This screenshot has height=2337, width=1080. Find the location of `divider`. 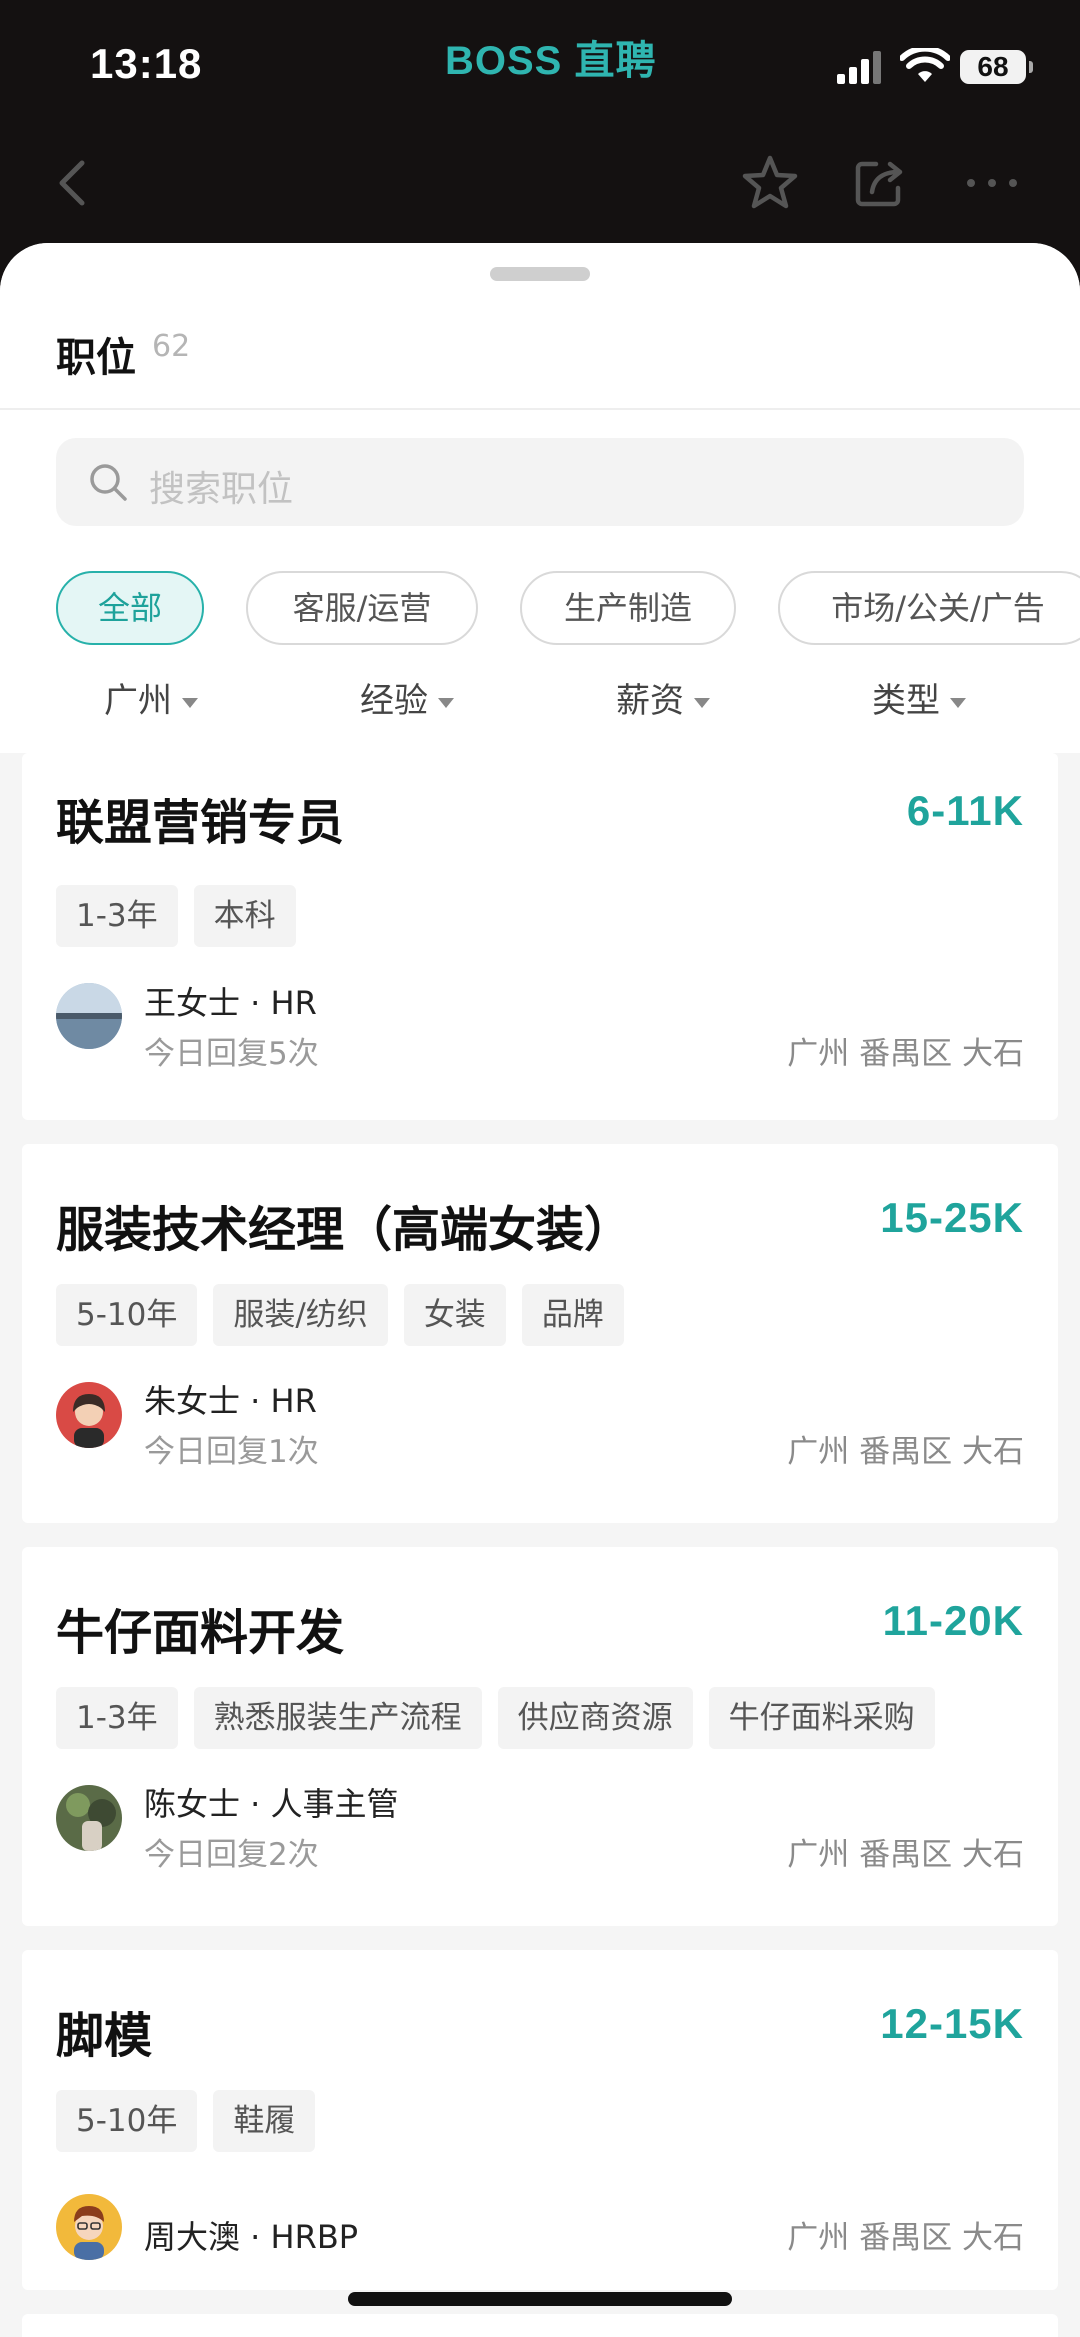

divider is located at coordinates (540, 409).